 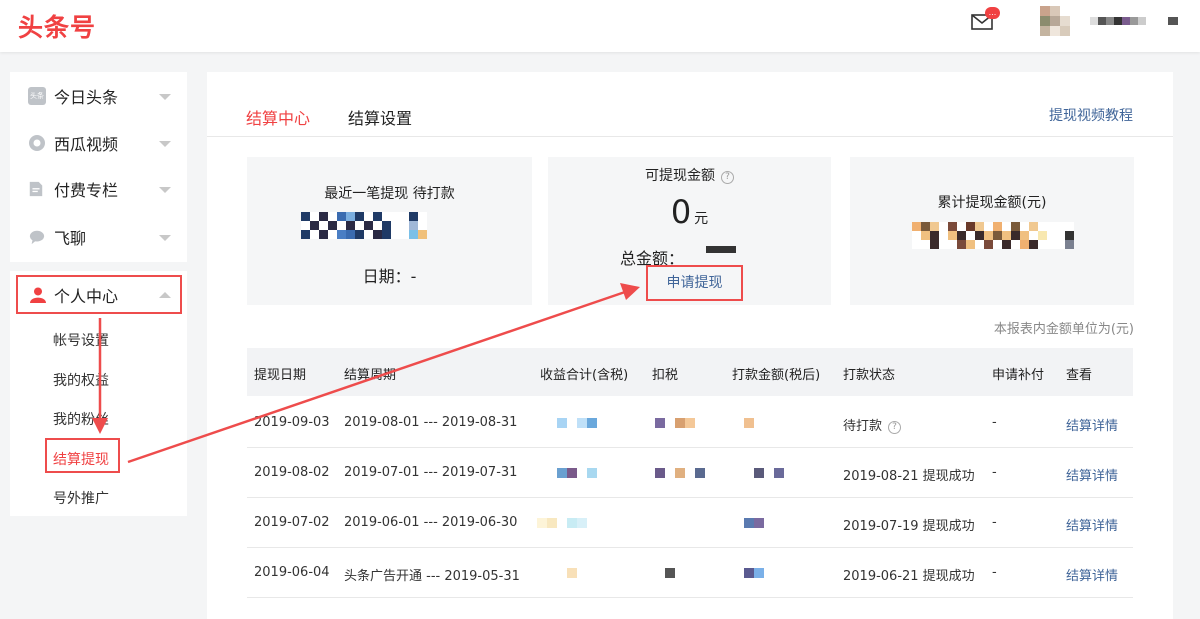 What do you see at coordinates (99, 294) in the screenshot?
I see `annotation-box-personal` at bounding box center [99, 294].